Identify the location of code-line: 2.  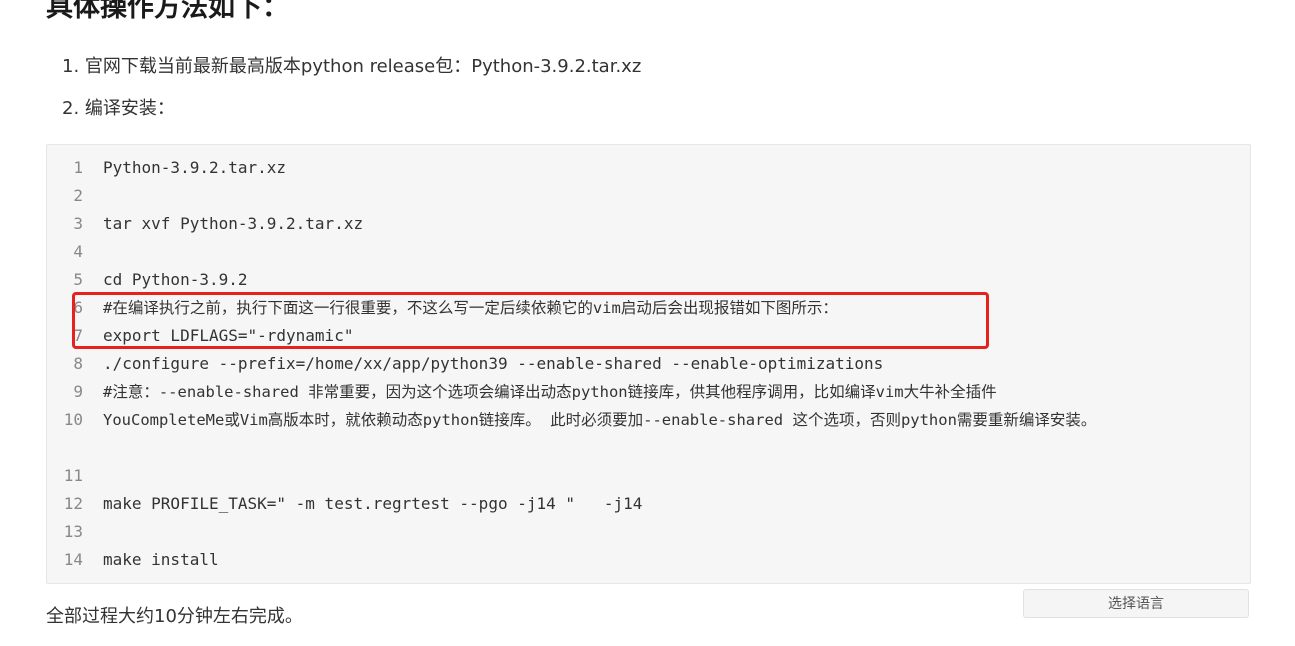
(648, 196).